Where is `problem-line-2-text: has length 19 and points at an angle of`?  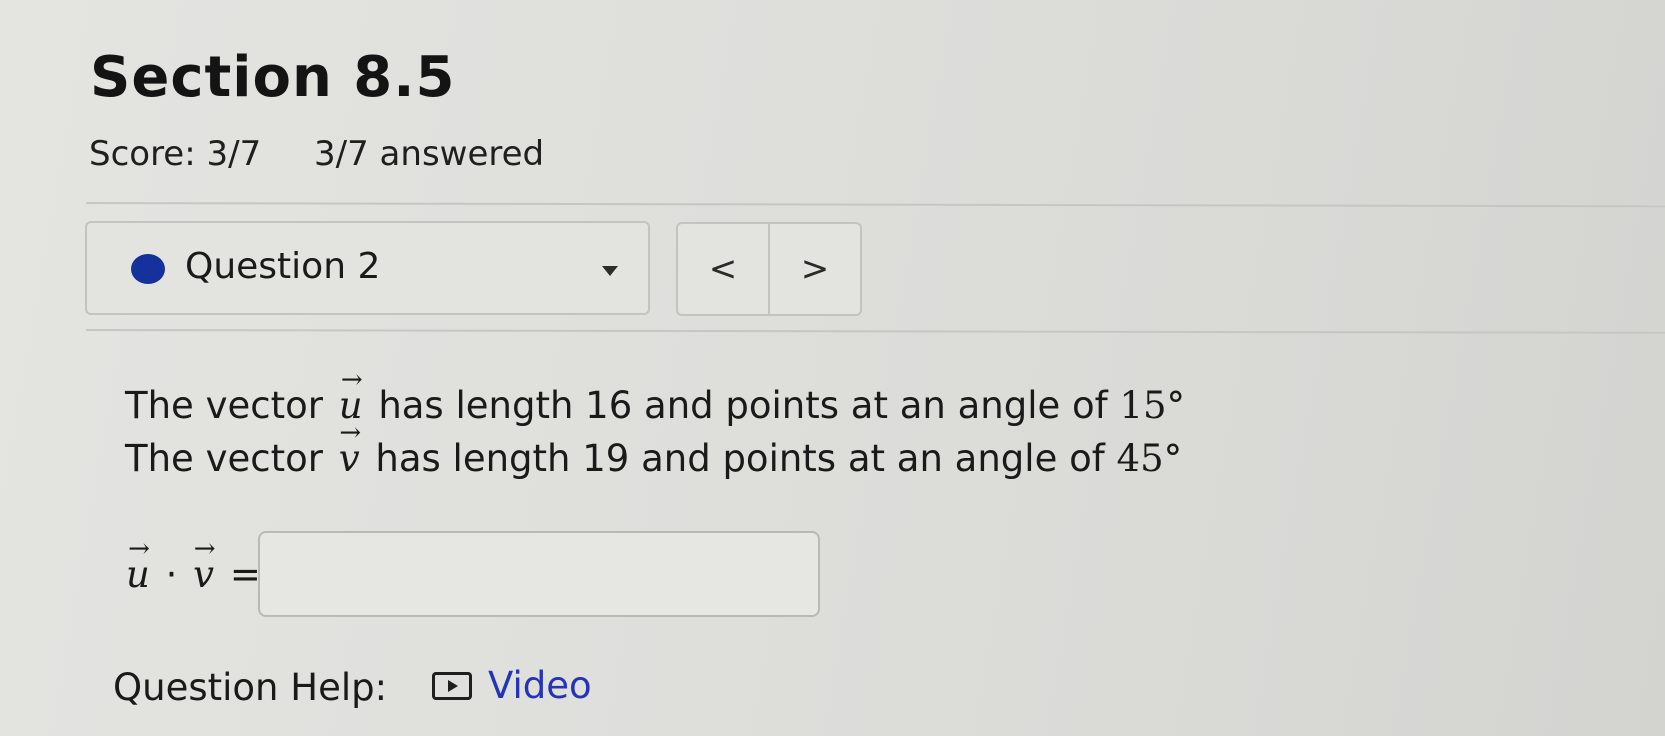
problem-line-2-text: has length 19 and points at an angle of is located at coordinates (740, 458).